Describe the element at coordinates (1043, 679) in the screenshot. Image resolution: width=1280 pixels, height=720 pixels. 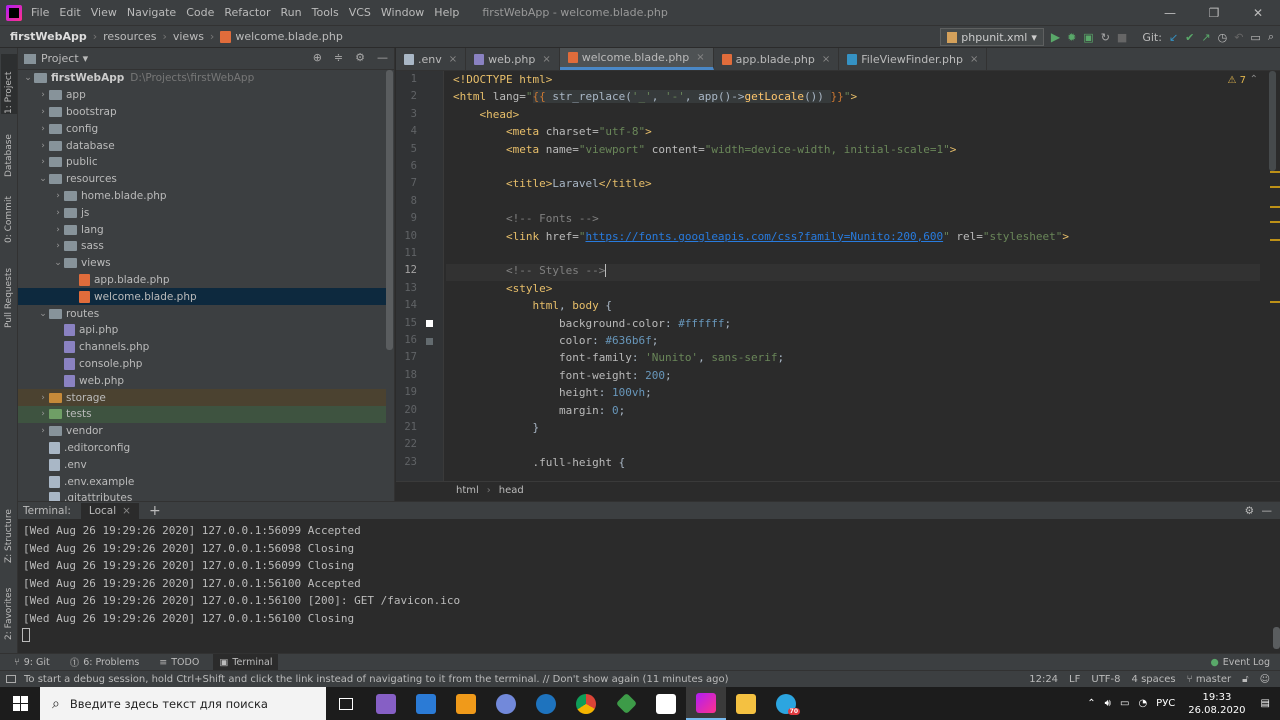
I see `caret-position: 12:24` at that location.